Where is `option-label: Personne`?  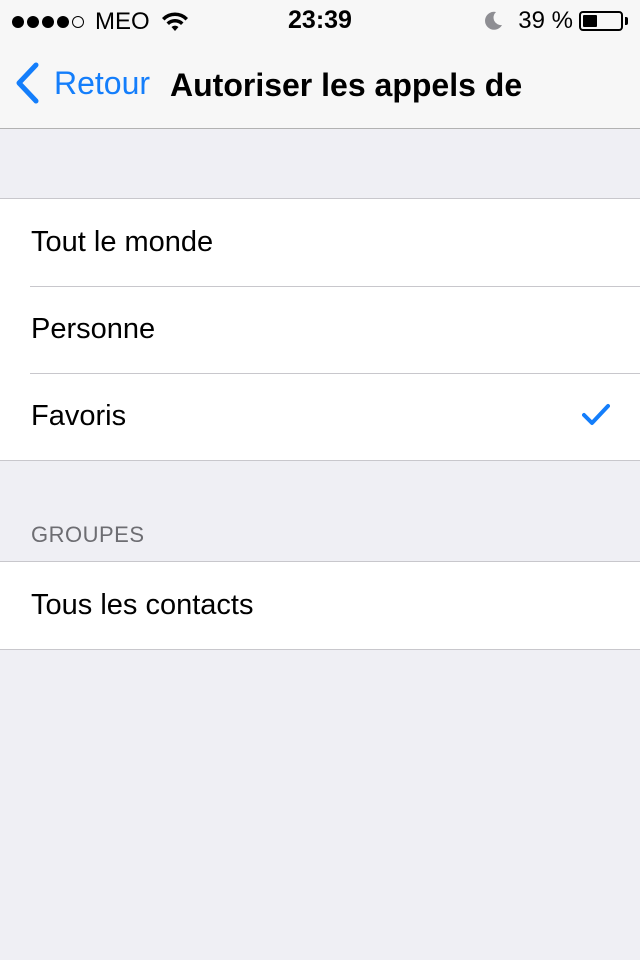
option-label: Personne is located at coordinates (93, 329).